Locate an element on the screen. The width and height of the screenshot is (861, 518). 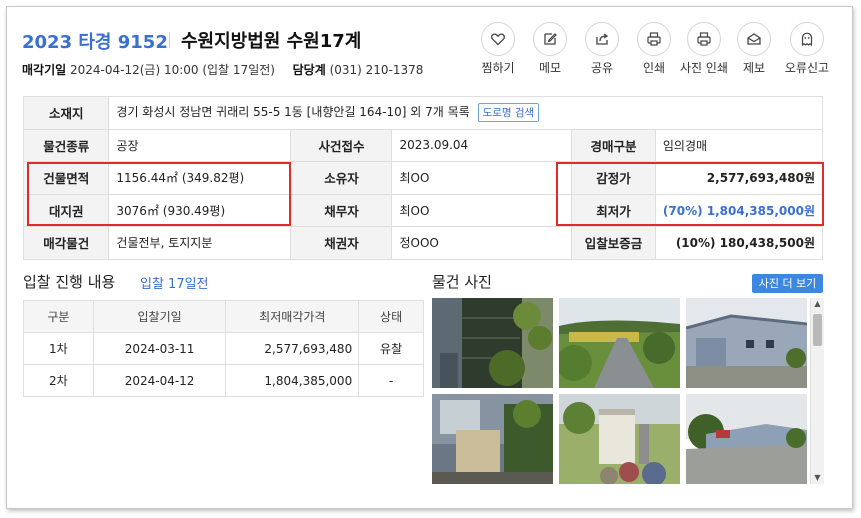
status-cell: 유찰 is located at coordinates (391, 348).